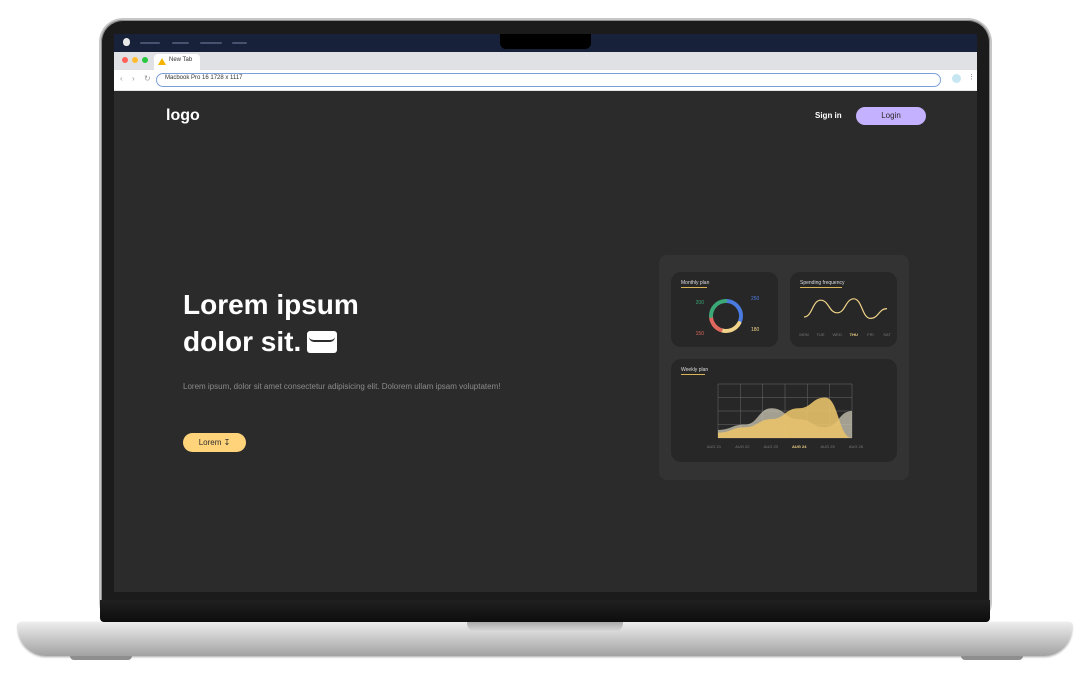 Image resolution: width=1091 pixels, height=681 pixels. What do you see at coordinates (242, 341) in the screenshot?
I see `hero-title-line2: dolor sit.` at bounding box center [242, 341].